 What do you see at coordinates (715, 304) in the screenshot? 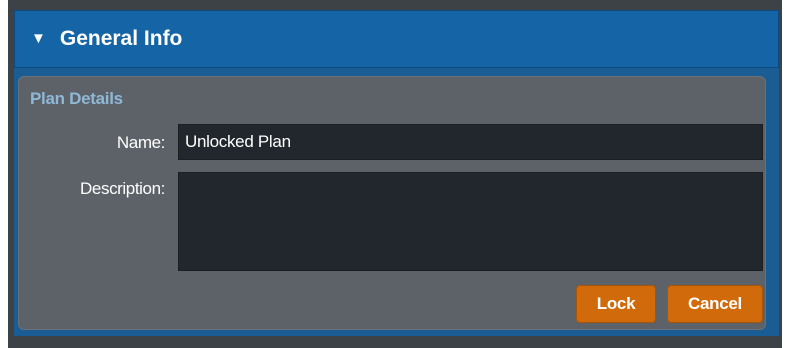
I see `cancel-button: Cancel` at bounding box center [715, 304].